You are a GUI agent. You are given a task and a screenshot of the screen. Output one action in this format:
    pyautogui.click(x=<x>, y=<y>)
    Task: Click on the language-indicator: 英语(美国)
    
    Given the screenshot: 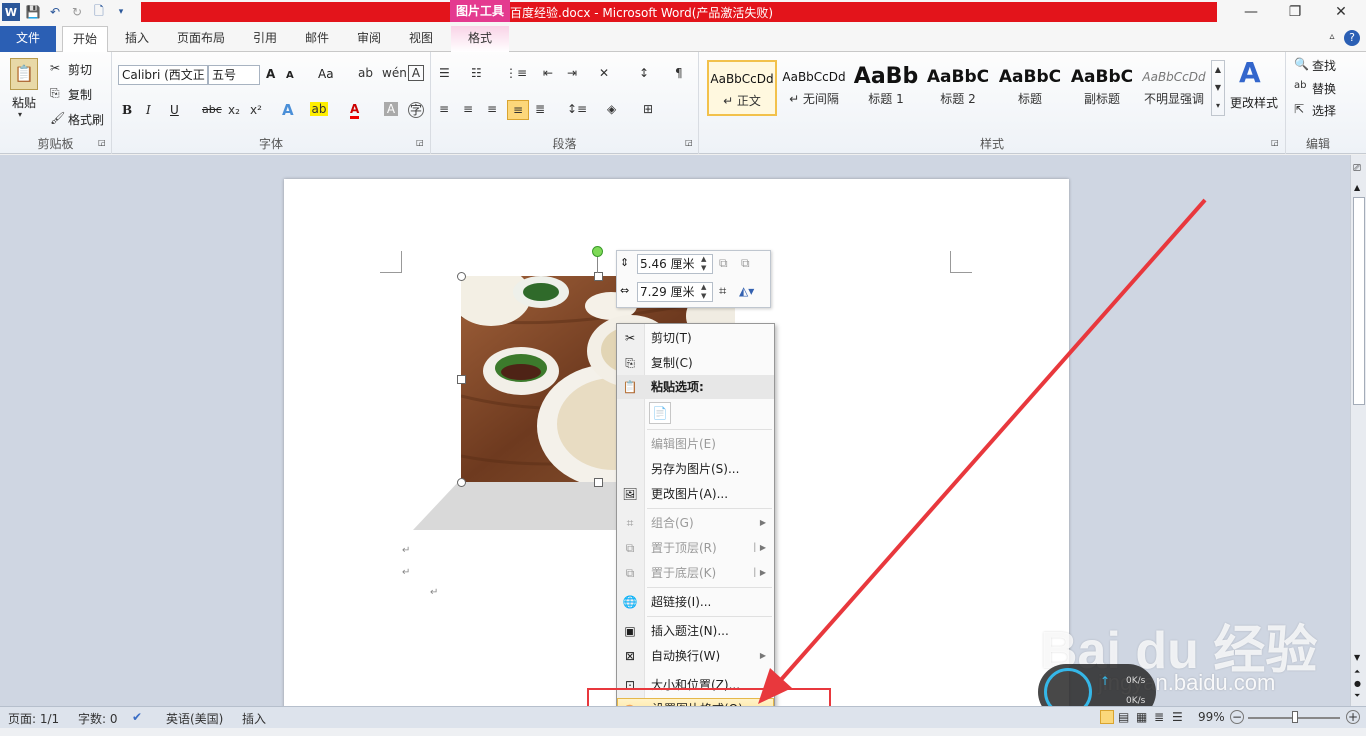 What is the action you would take?
    pyautogui.click(x=194, y=718)
    